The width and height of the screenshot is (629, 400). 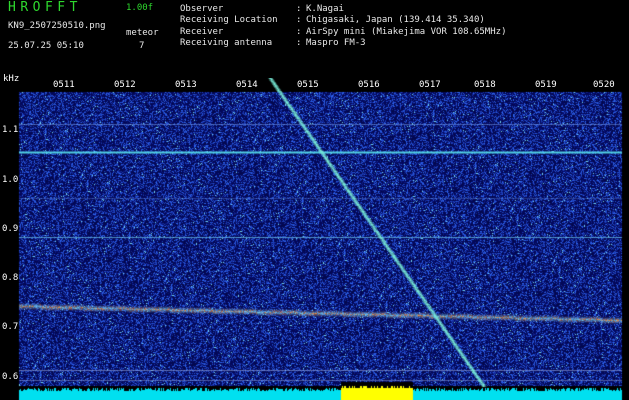 What do you see at coordinates (142, 46) in the screenshot?
I see `meteor-count: 7` at bounding box center [142, 46].